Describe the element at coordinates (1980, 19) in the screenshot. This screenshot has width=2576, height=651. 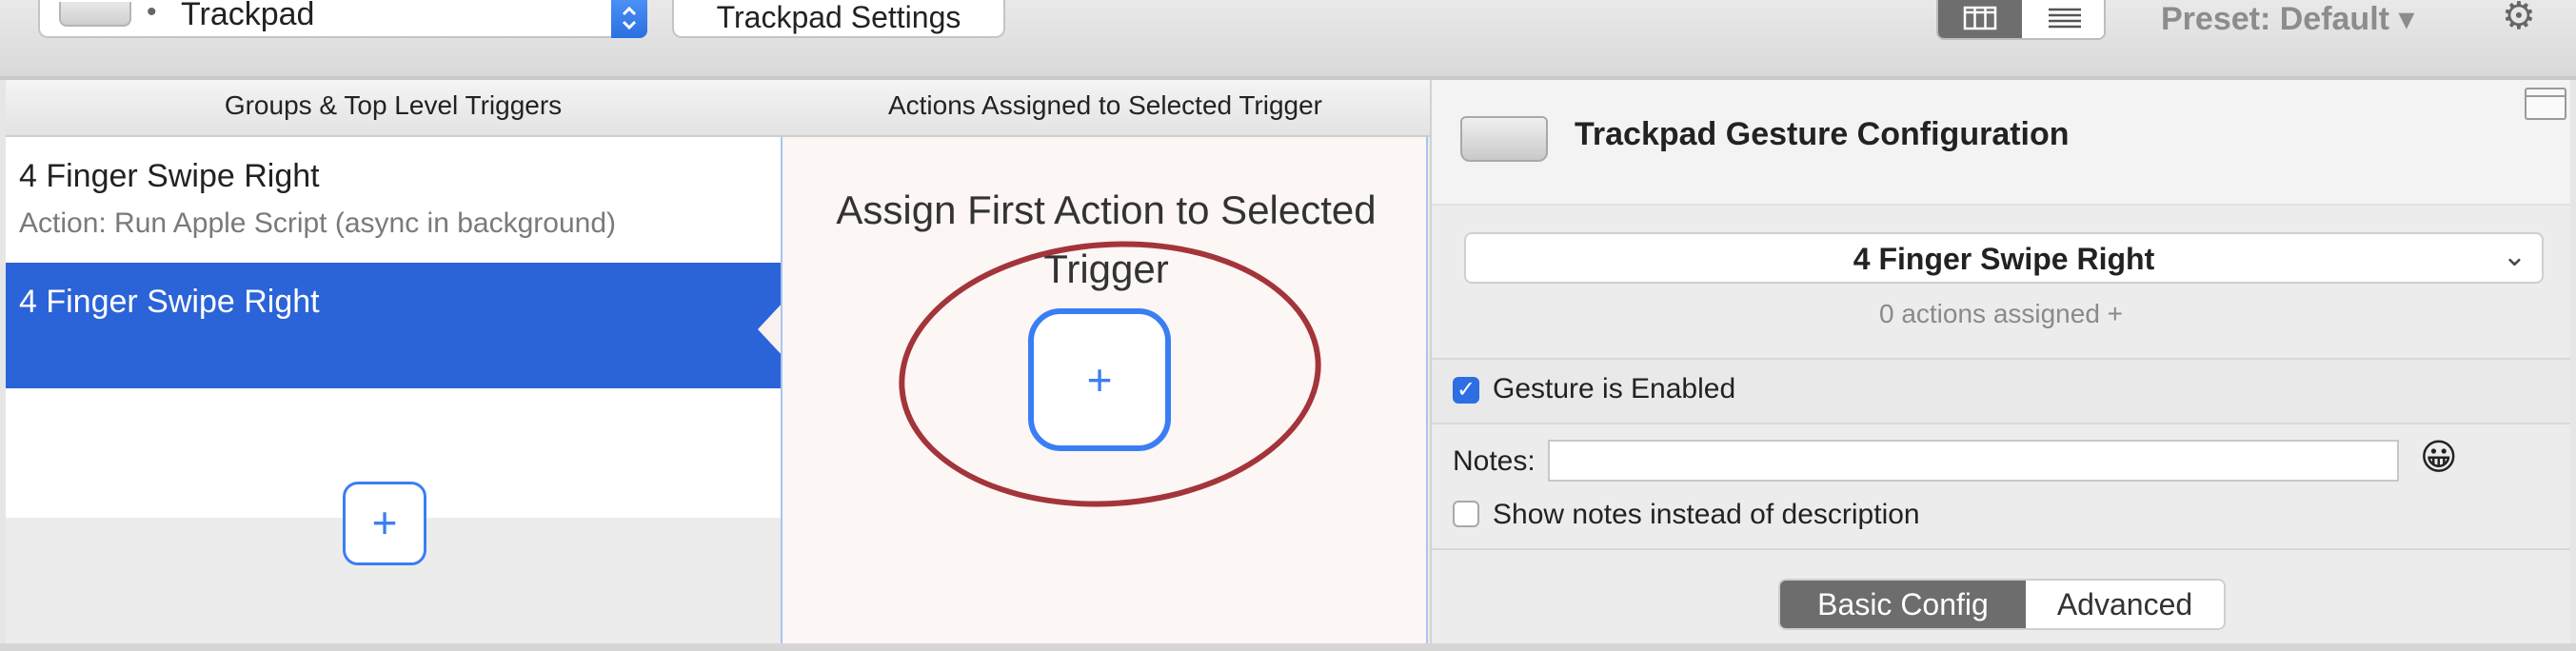
I see `column-view-icon` at that location.